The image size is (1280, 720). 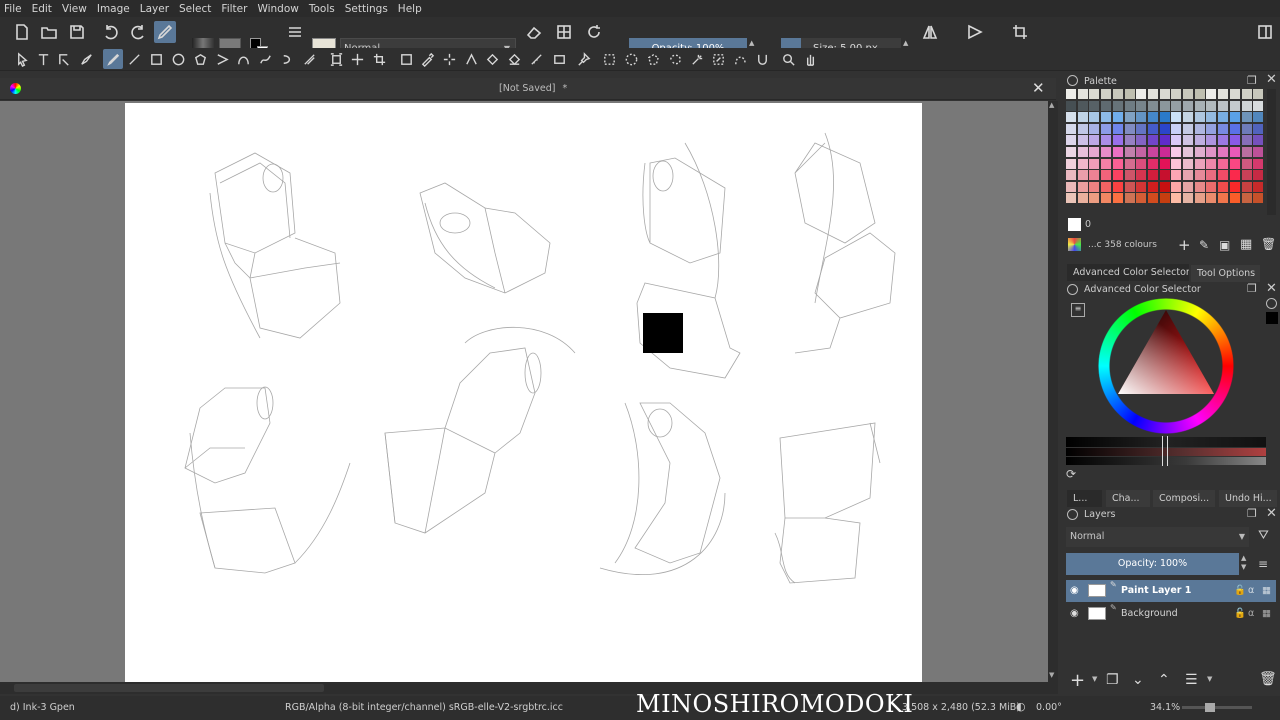 I want to click on lock-layers-docker-icon, so click(x=1072, y=514).